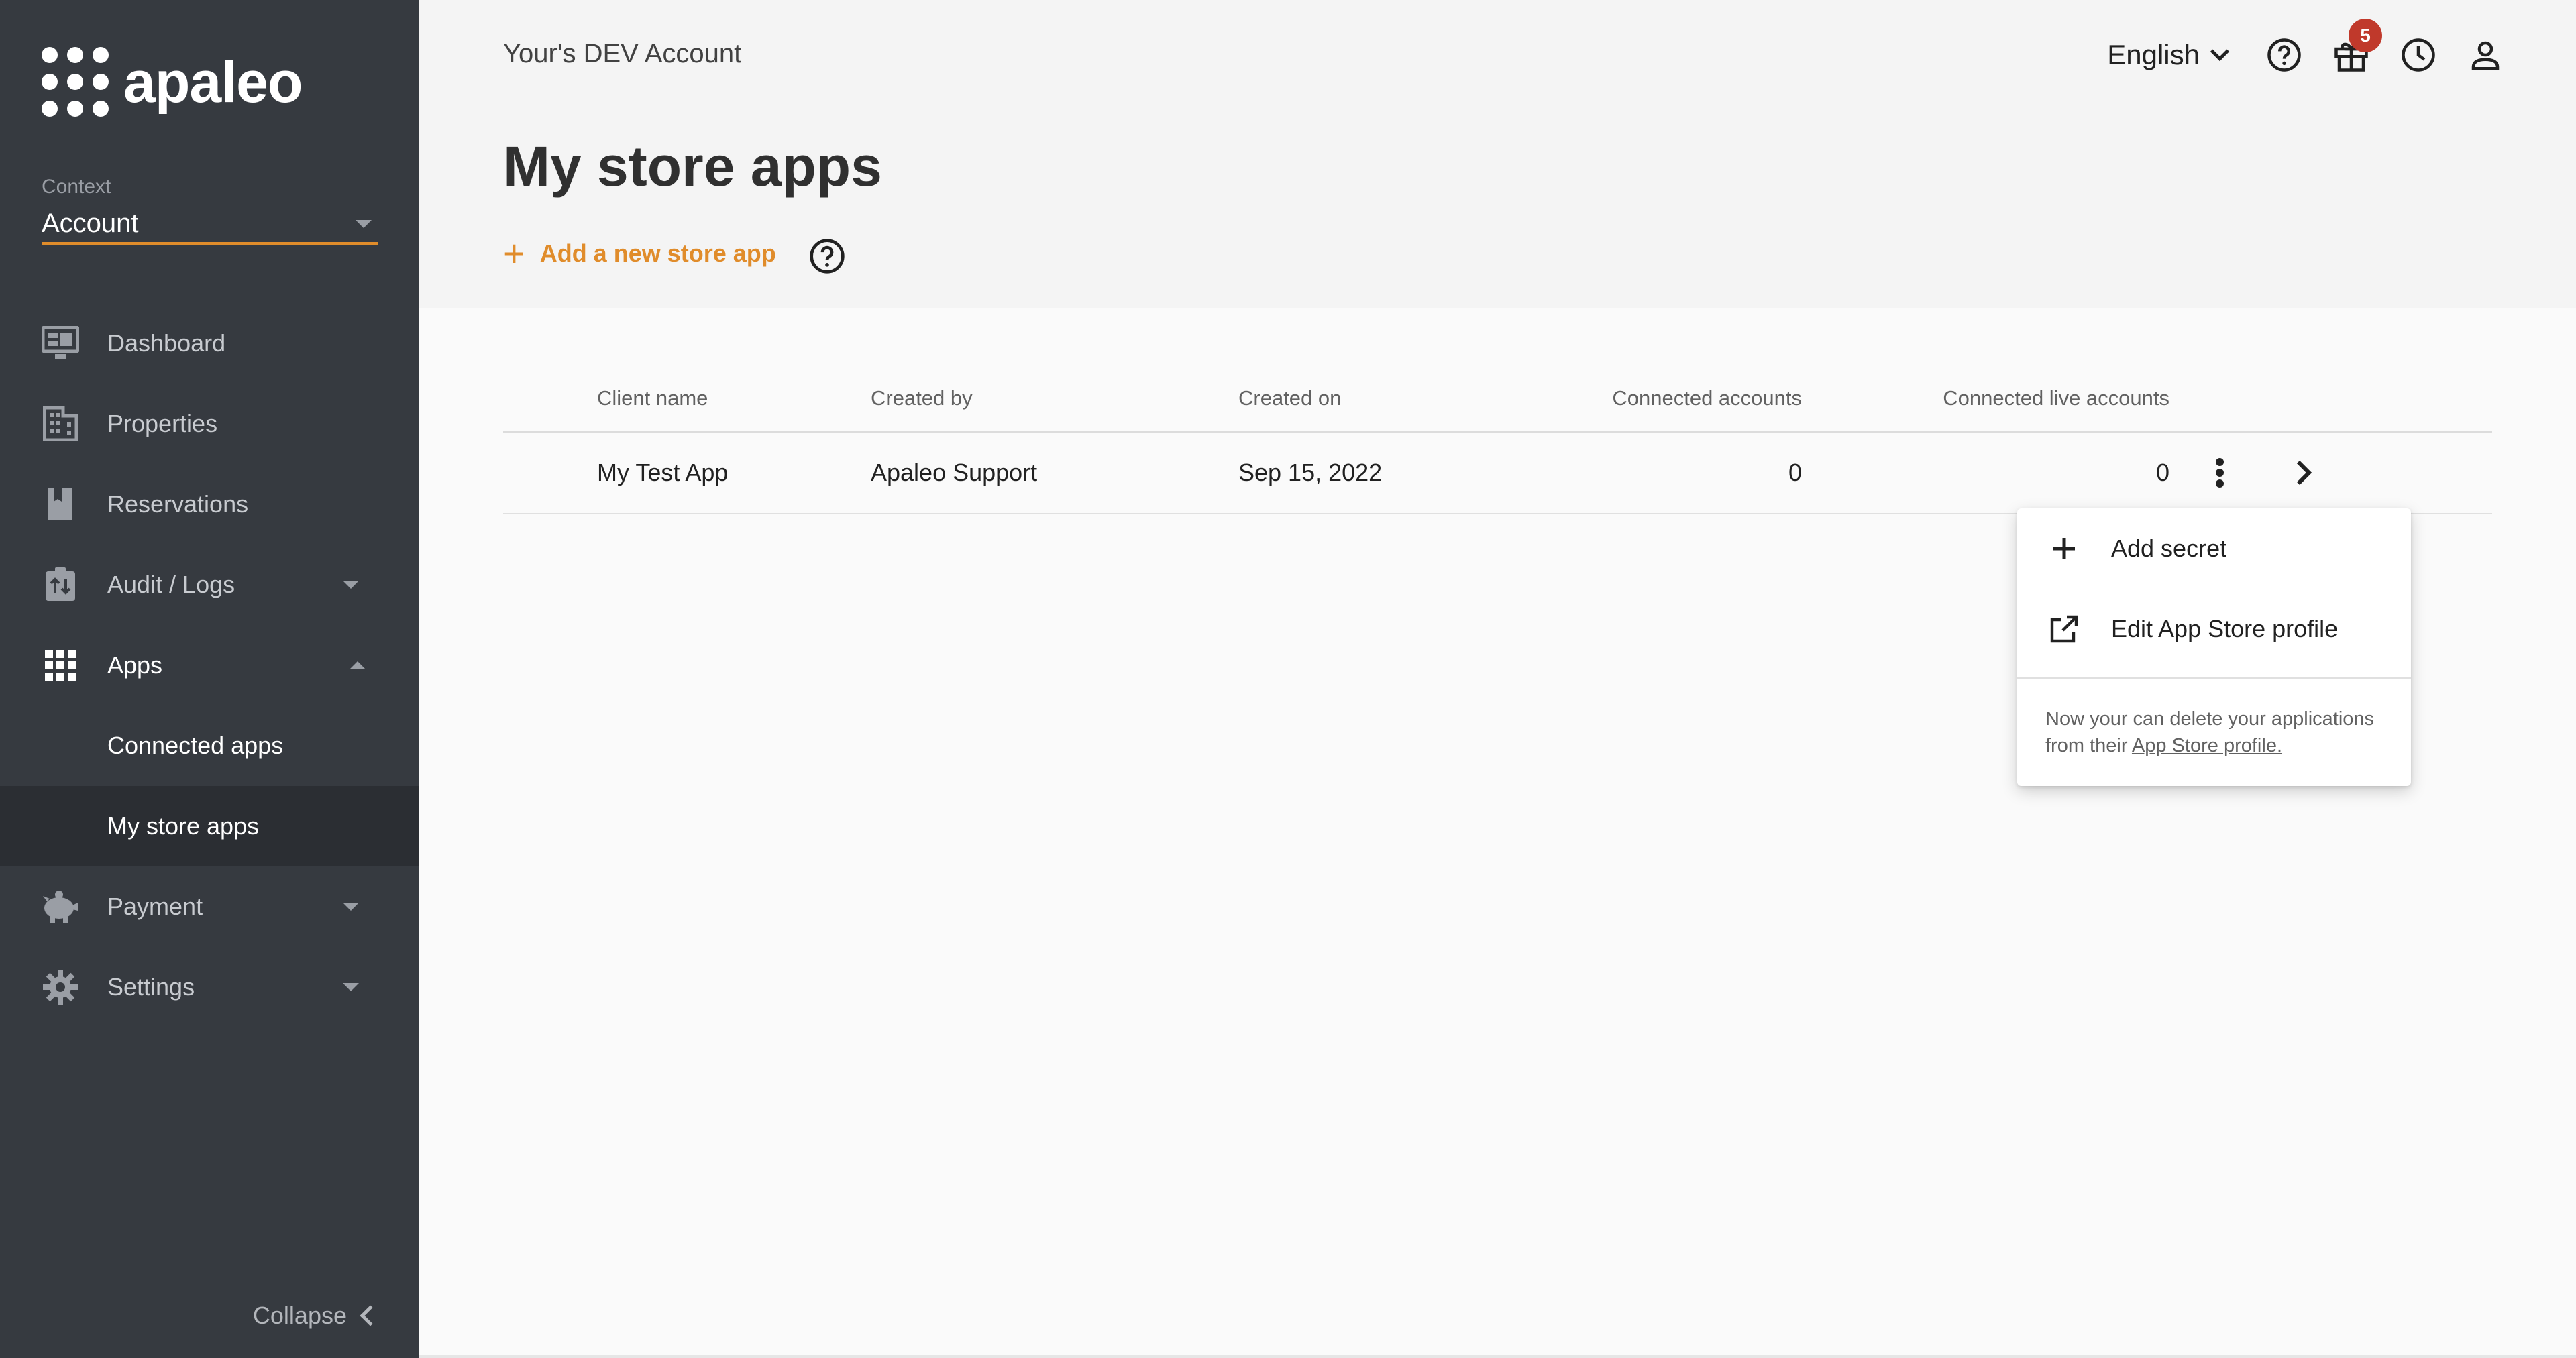 The height and width of the screenshot is (1358, 2576). I want to click on chevron-left-icon, so click(370, 1315).